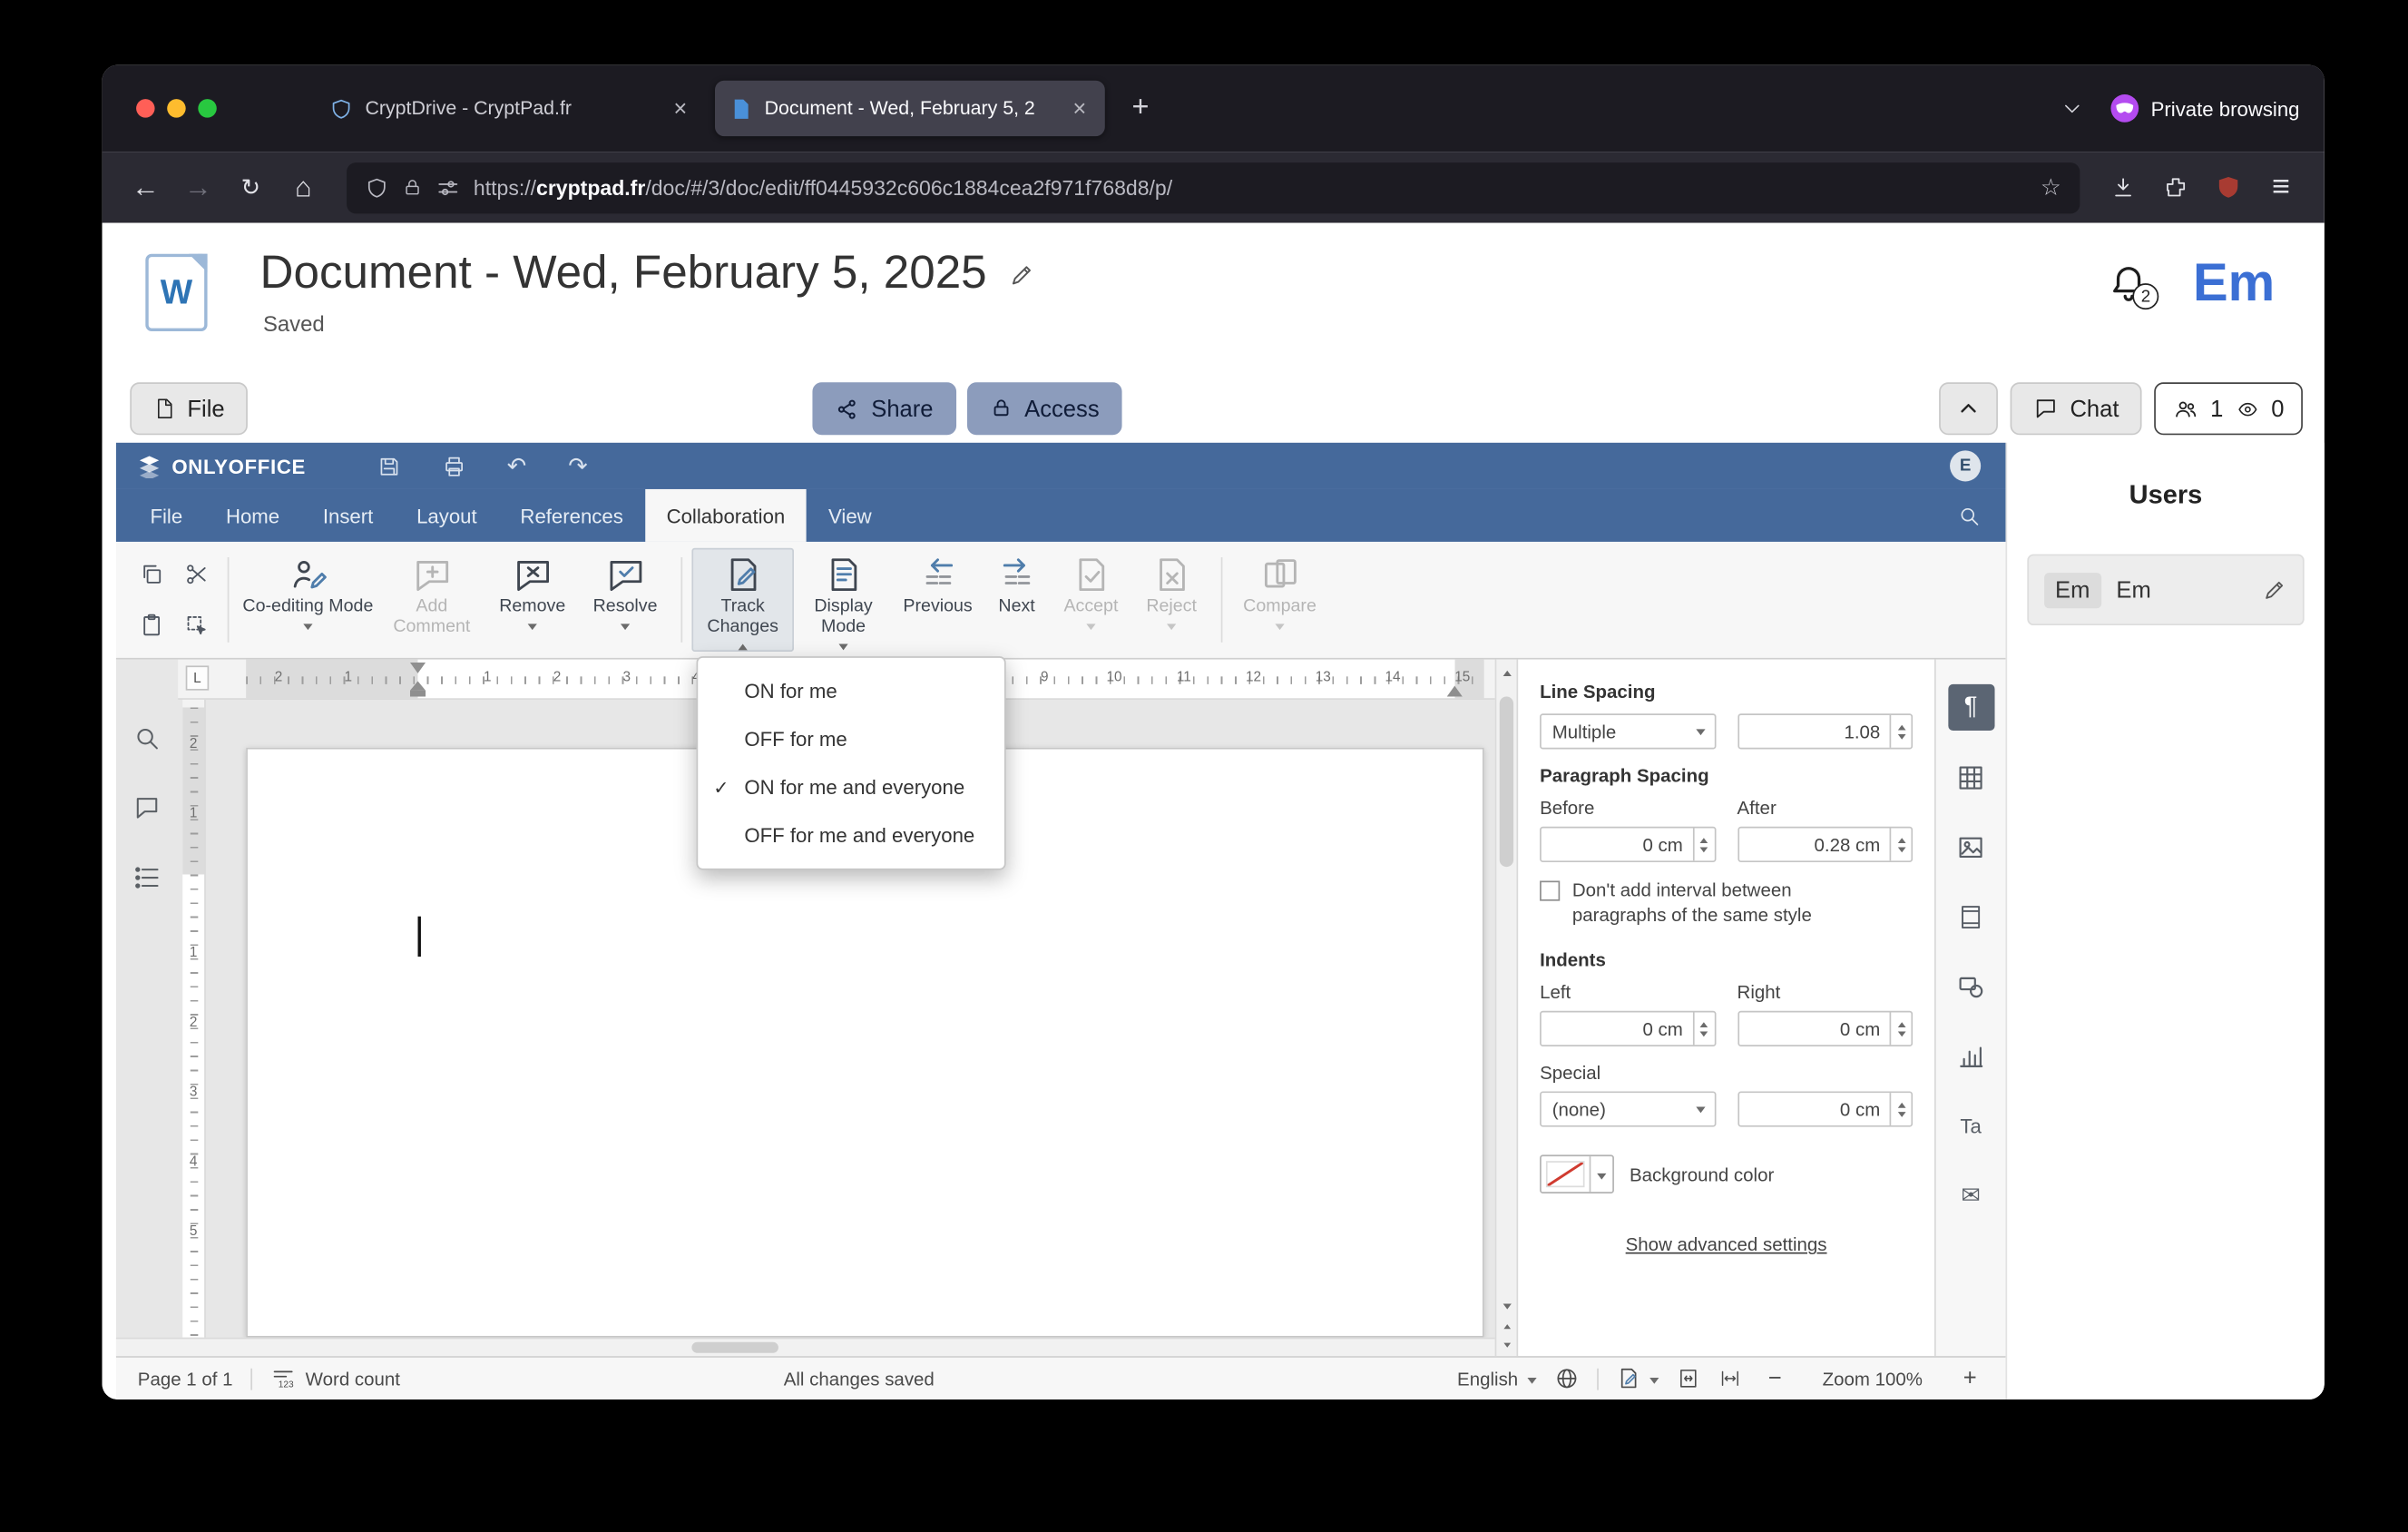 The image size is (2408, 1532). What do you see at coordinates (189, 409) in the screenshot?
I see `file-button: File` at bounding box center [189, 409].